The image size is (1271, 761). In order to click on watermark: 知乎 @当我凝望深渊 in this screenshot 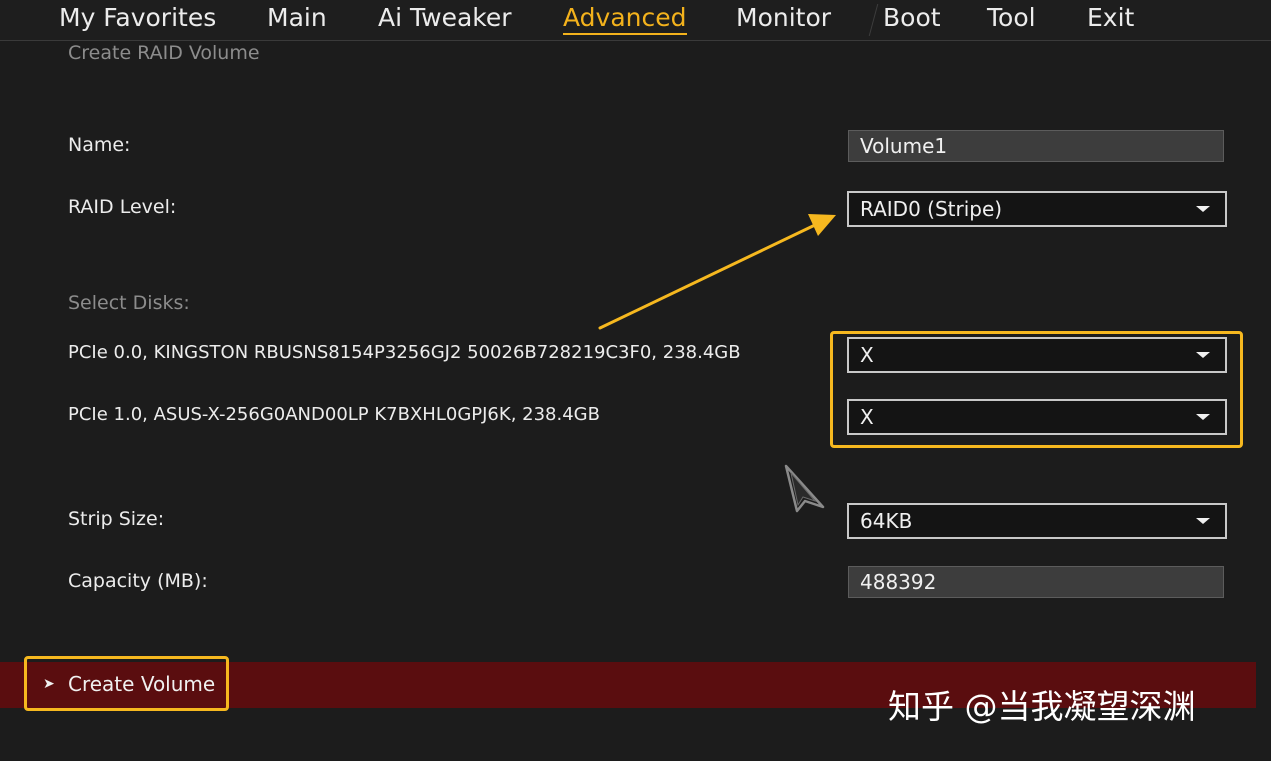, I will do `click(1042, 706)`.